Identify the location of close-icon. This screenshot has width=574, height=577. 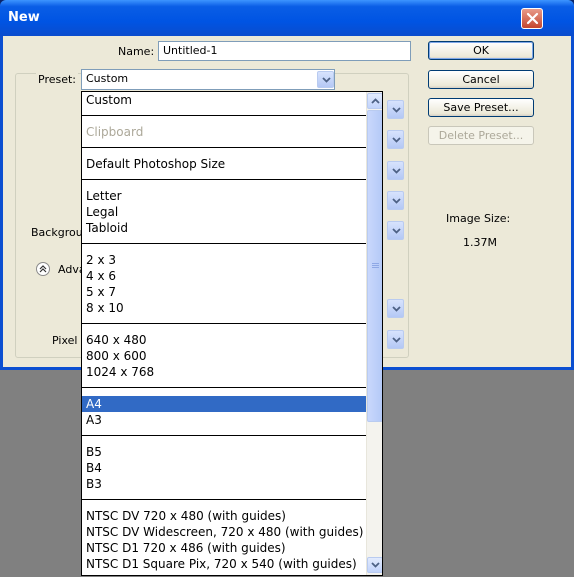
(532, 18).